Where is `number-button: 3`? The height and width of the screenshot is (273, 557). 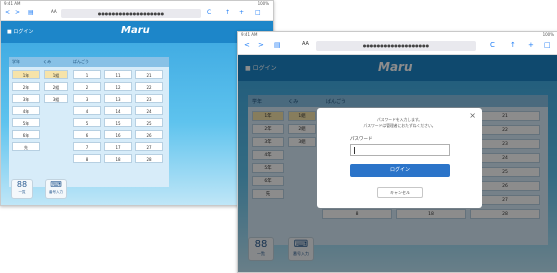
number-button: 3 is located at coordinates (87, 98).